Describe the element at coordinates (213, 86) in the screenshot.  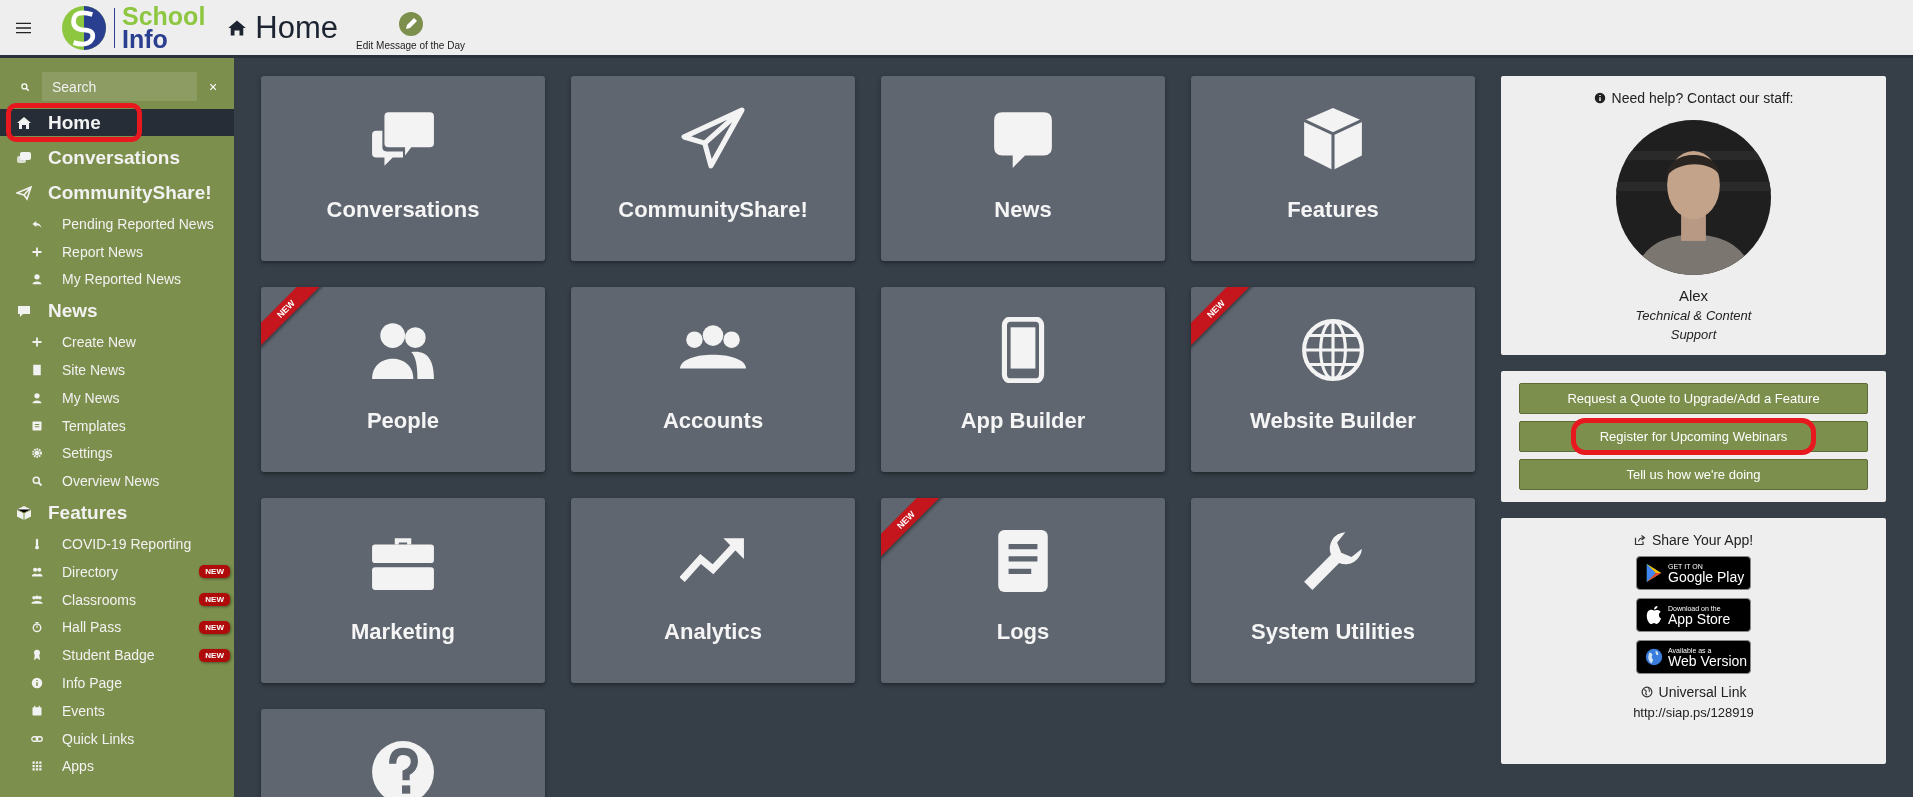
I see `clear-button: ×` at that location.